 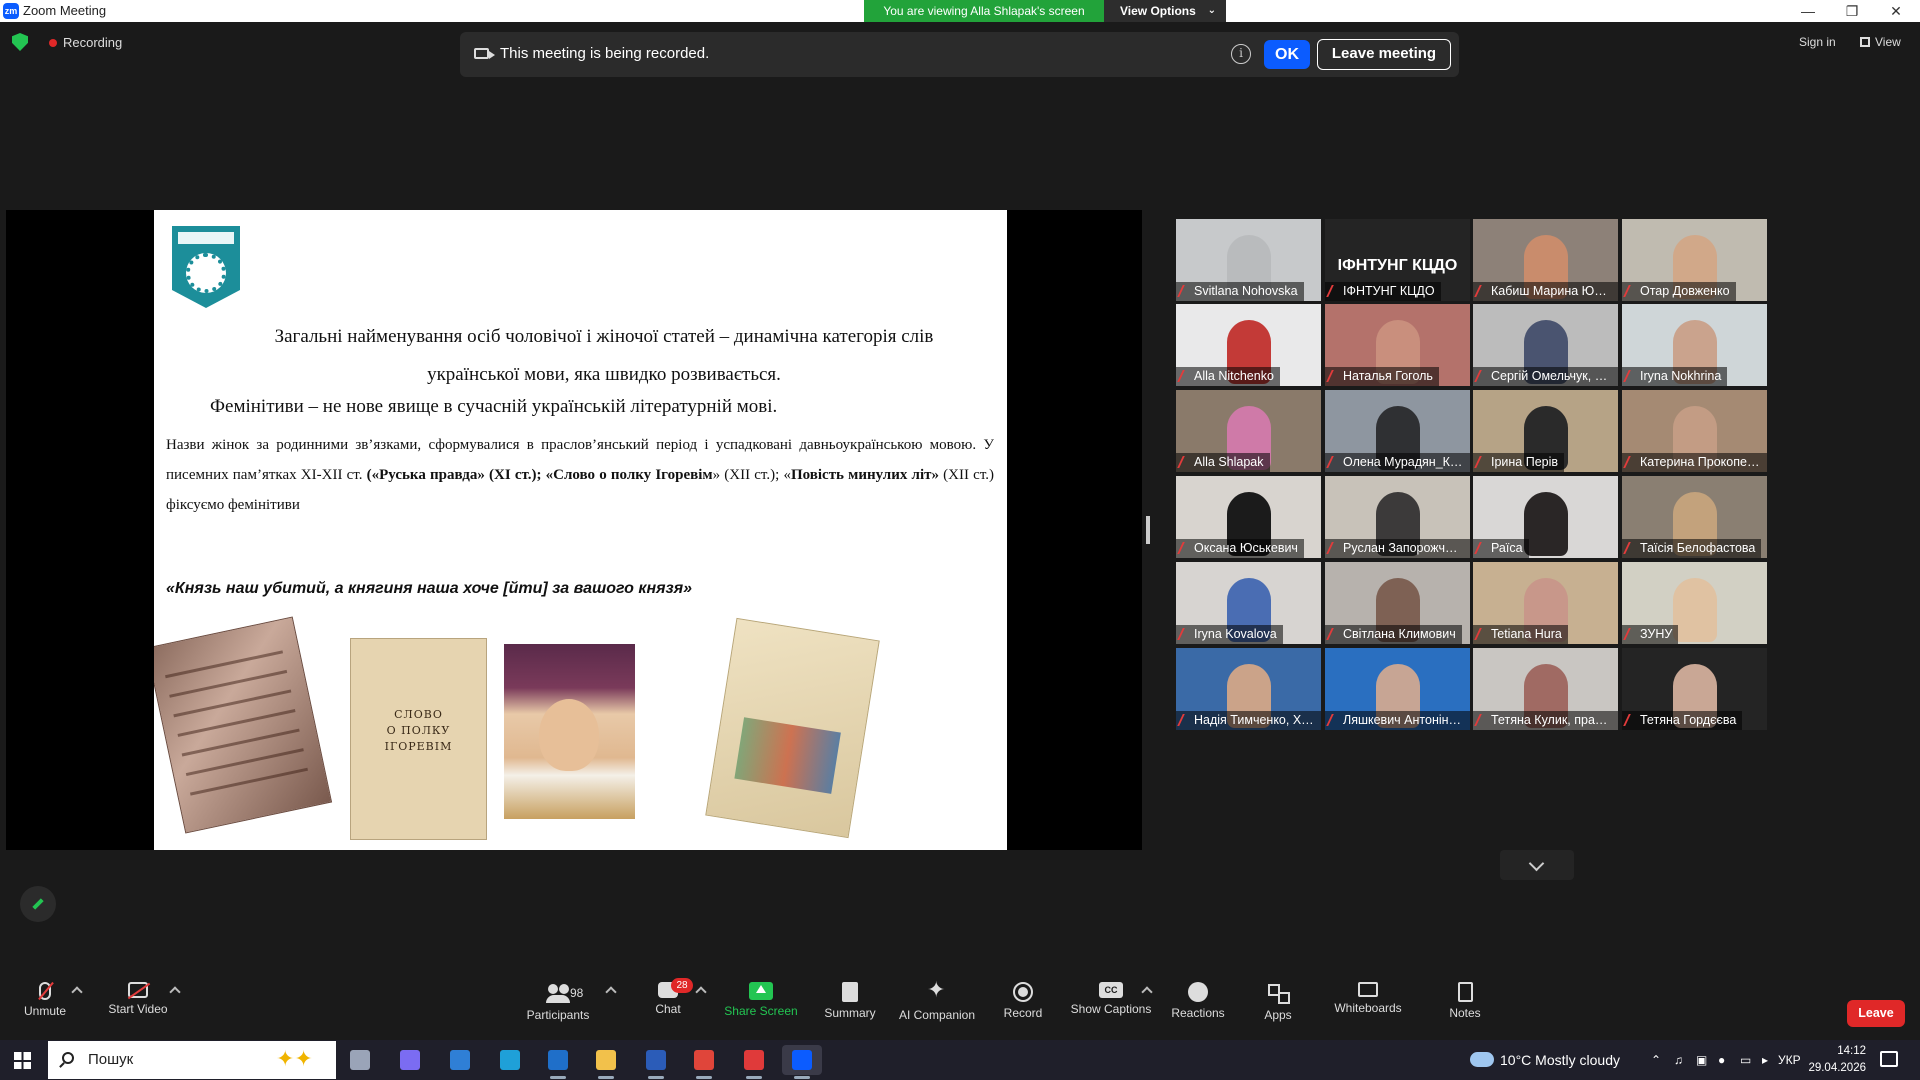 What do you see at coordinates (1397, 260) in the screenshot?
I see `participant-tile: ІФНТУНГ КЦДО ІФНТУНГ КЦДО` at bounding box center [1397, 260].